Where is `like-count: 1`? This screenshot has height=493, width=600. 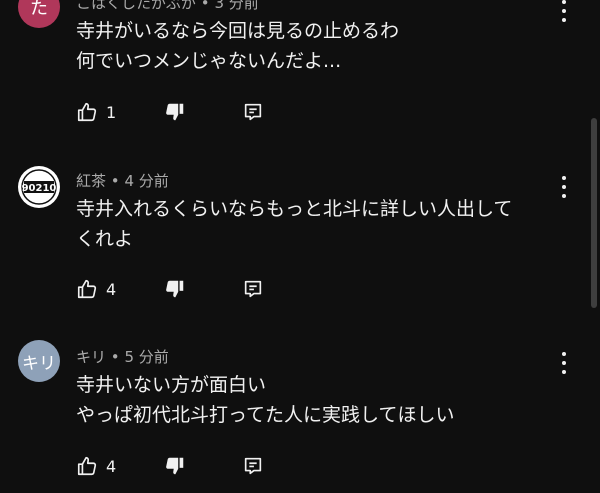 like-count: 1 is located at coordinates (111, 112).